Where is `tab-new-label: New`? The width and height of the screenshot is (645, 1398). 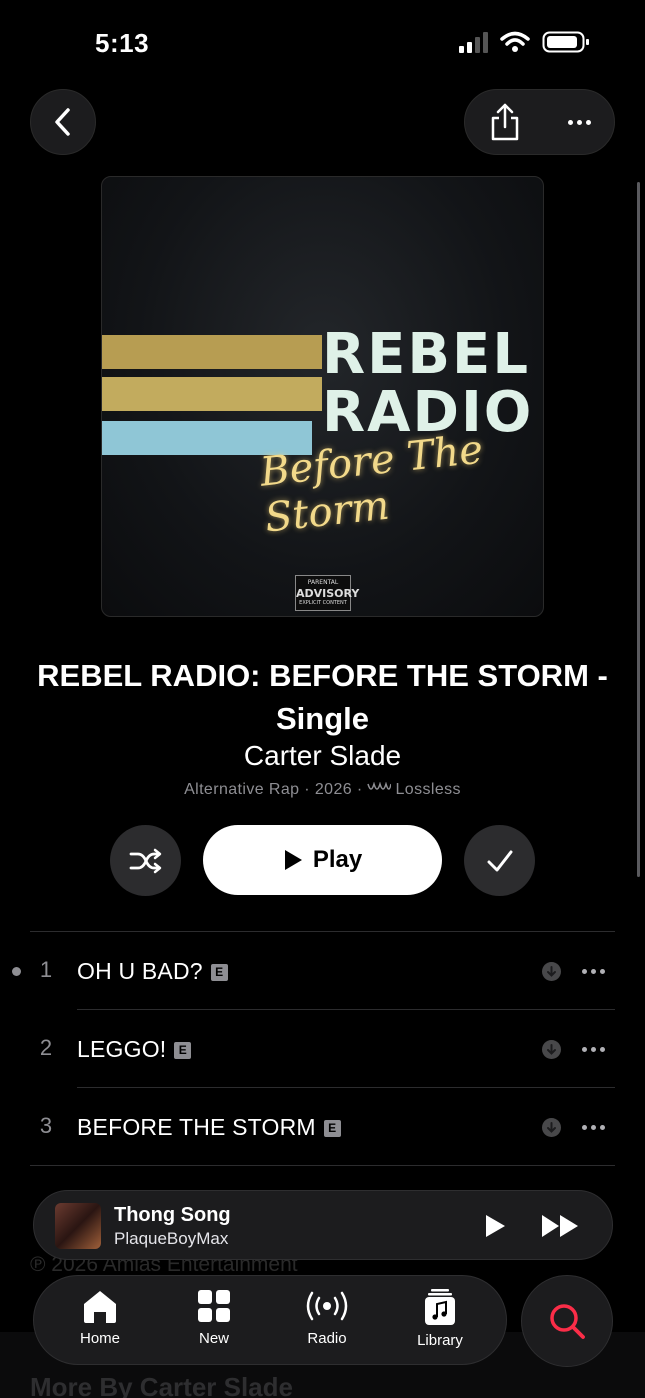 tab-new-label: New is located at coordinates (213, 1338).